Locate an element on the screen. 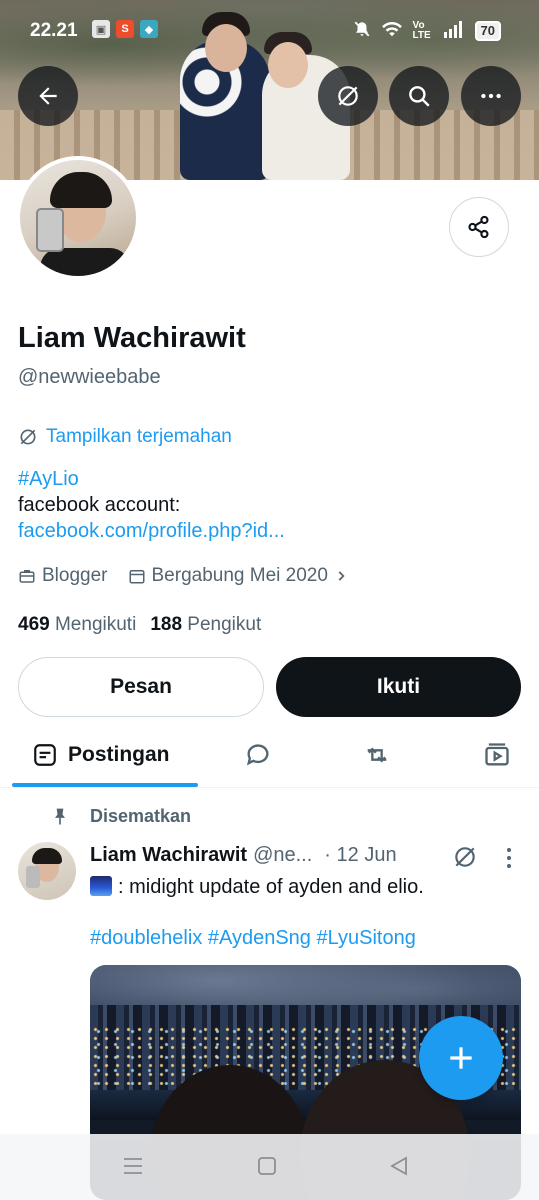  show-translation-link: Tampilkan terjemahan is located at coordinates (125, 437).